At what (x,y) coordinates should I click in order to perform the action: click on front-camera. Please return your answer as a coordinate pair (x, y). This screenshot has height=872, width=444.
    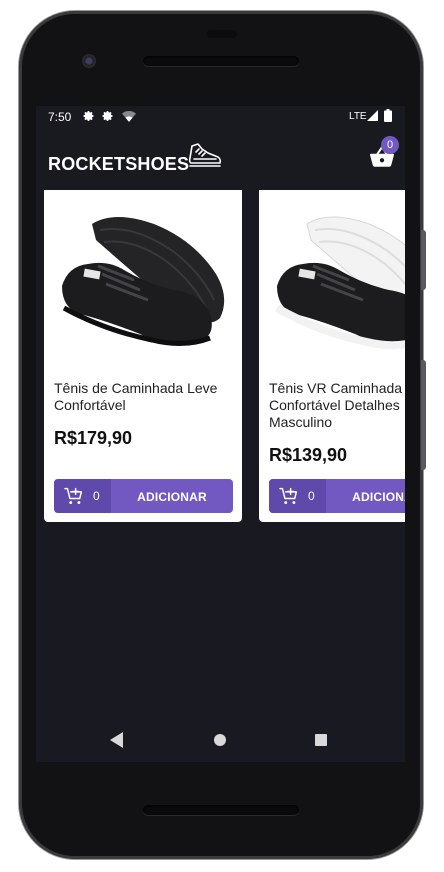
    Looking at the image, I should click on (89, 61).